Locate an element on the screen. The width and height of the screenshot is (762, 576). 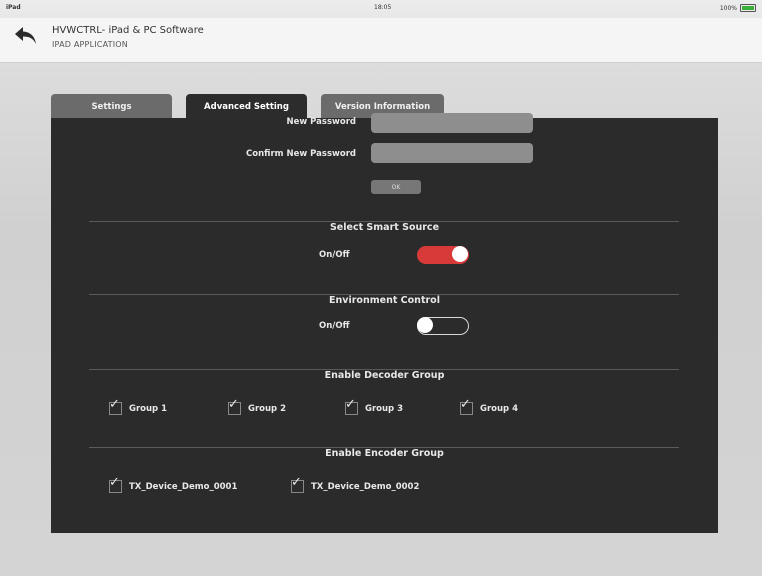
decoder-group-2-checkbox: ✓ Group 2 is located at coordinates (257, 406).